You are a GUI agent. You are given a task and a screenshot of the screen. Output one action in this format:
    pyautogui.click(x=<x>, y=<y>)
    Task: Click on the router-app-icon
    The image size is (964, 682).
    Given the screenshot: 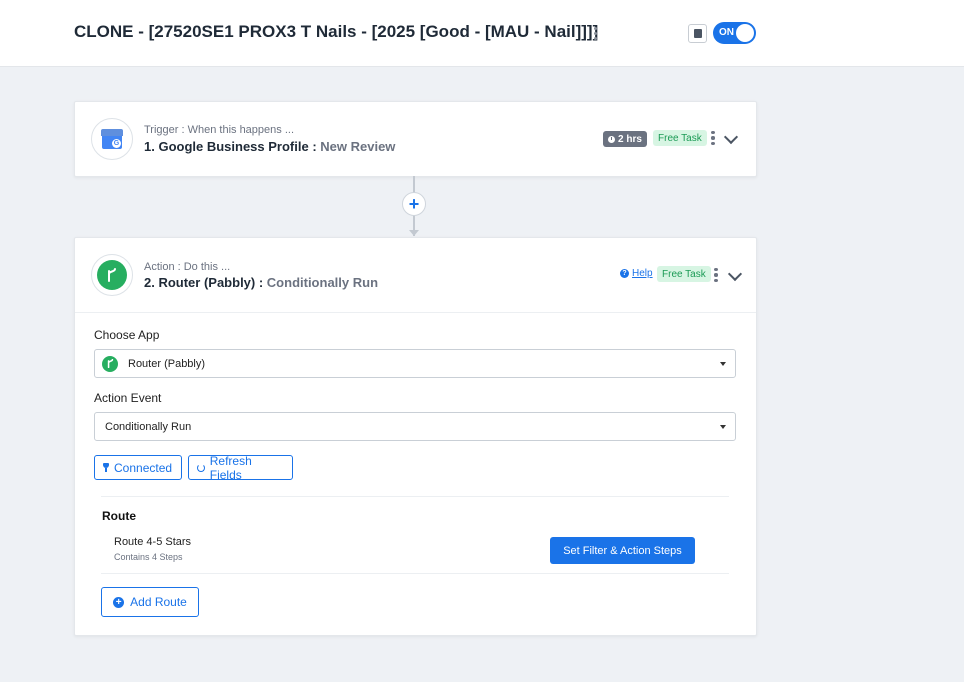 What is the action you would take?
    pyautogui.click(x=112, y=275)
    